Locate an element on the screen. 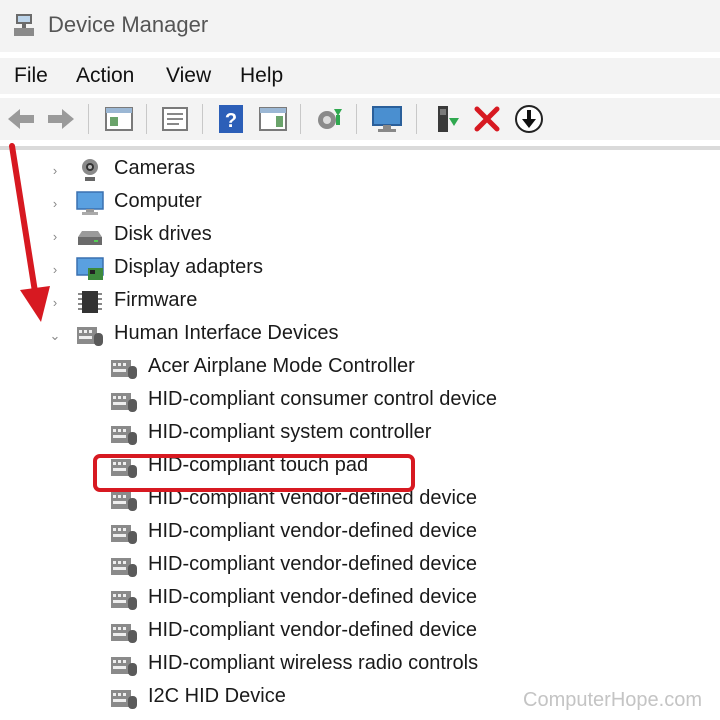 The width and height of the screenshot is (720, 720). enable-device-icon is located at coordinates (447, 119).